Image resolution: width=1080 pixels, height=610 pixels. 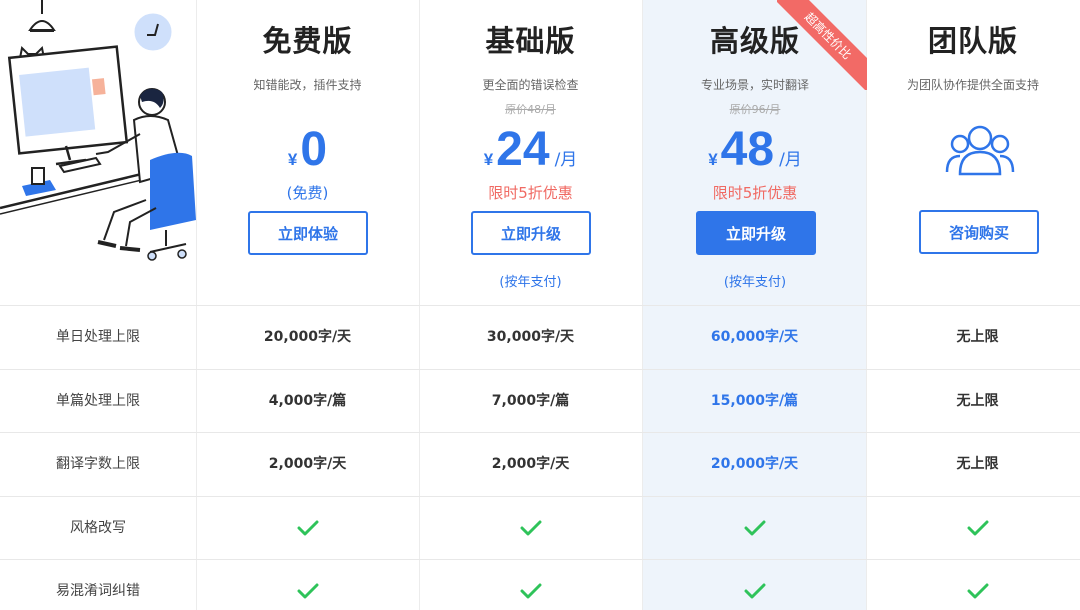 What do you see at coordinates (530, 109) in the screenshot?
I see `original-price: 原价48/月` at bounding box center [530, 109].